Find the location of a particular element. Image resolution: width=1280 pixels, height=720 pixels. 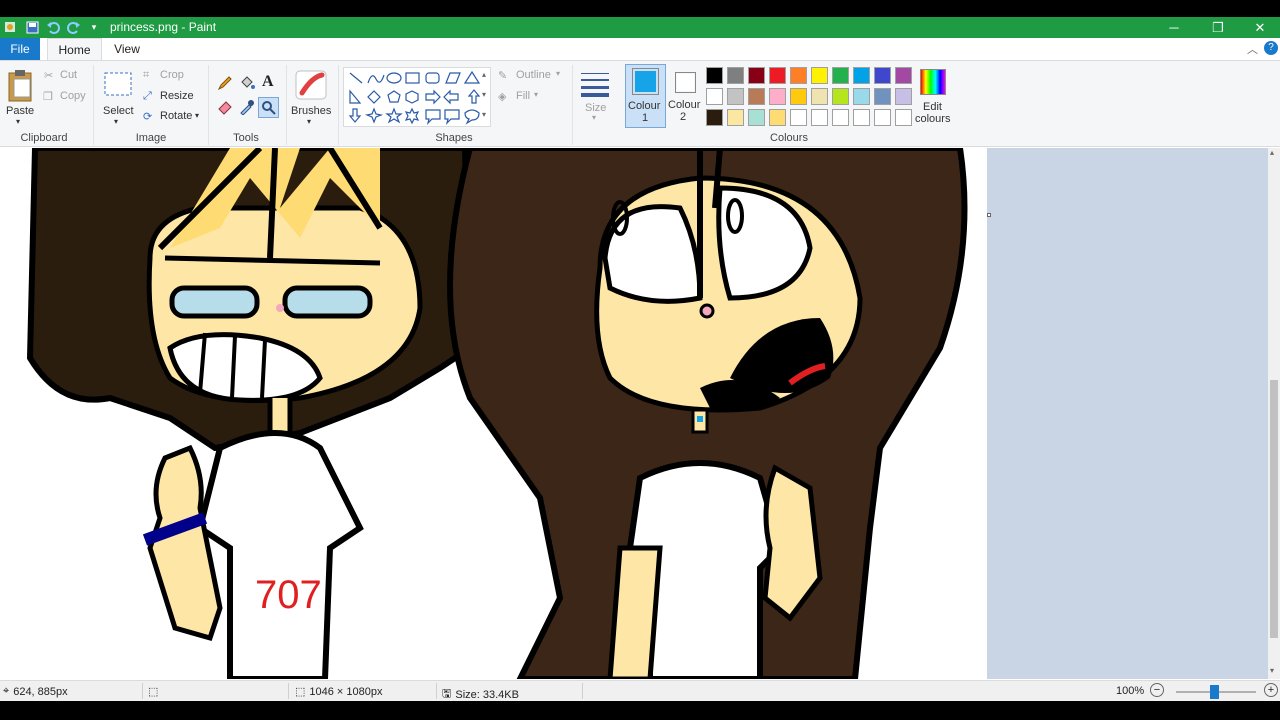

restore-icon: ❐ is located at coordinates (1218, 27).